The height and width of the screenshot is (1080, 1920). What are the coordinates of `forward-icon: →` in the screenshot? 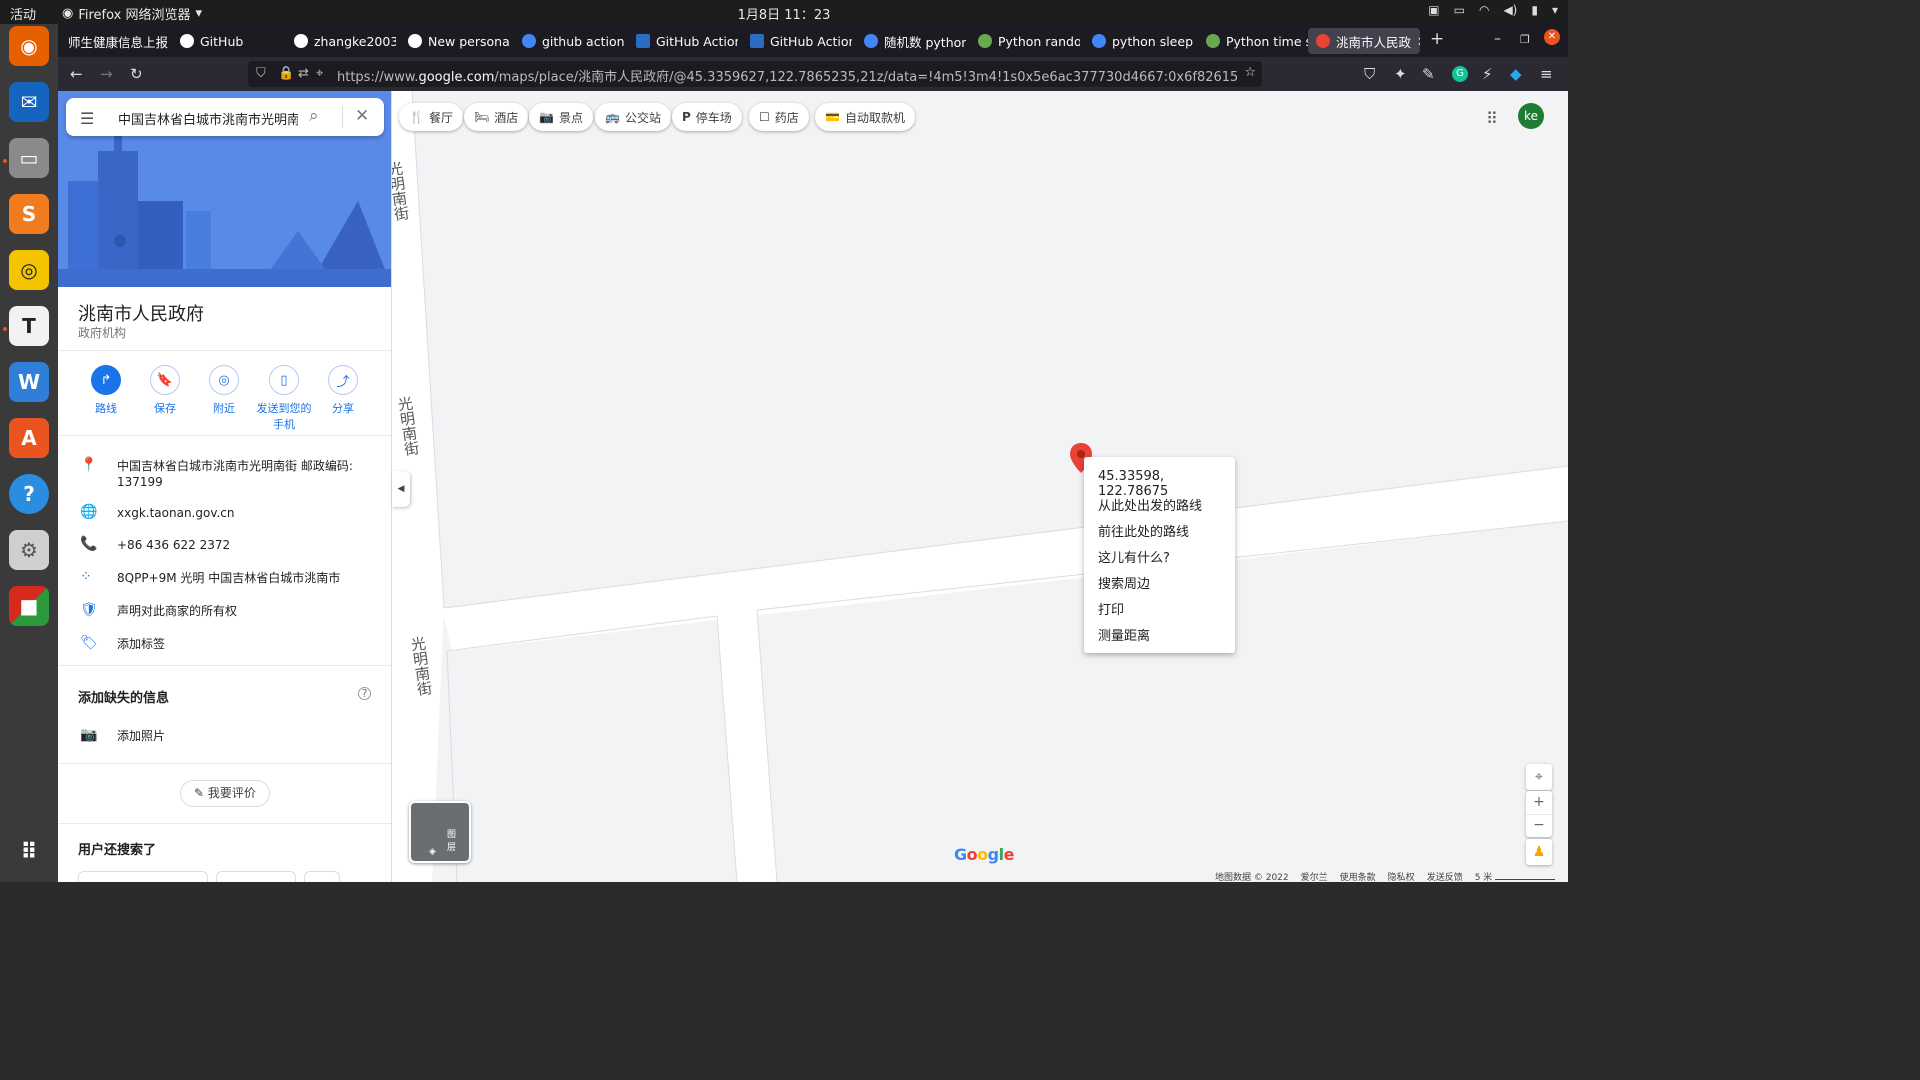 It's located at (106, 74).